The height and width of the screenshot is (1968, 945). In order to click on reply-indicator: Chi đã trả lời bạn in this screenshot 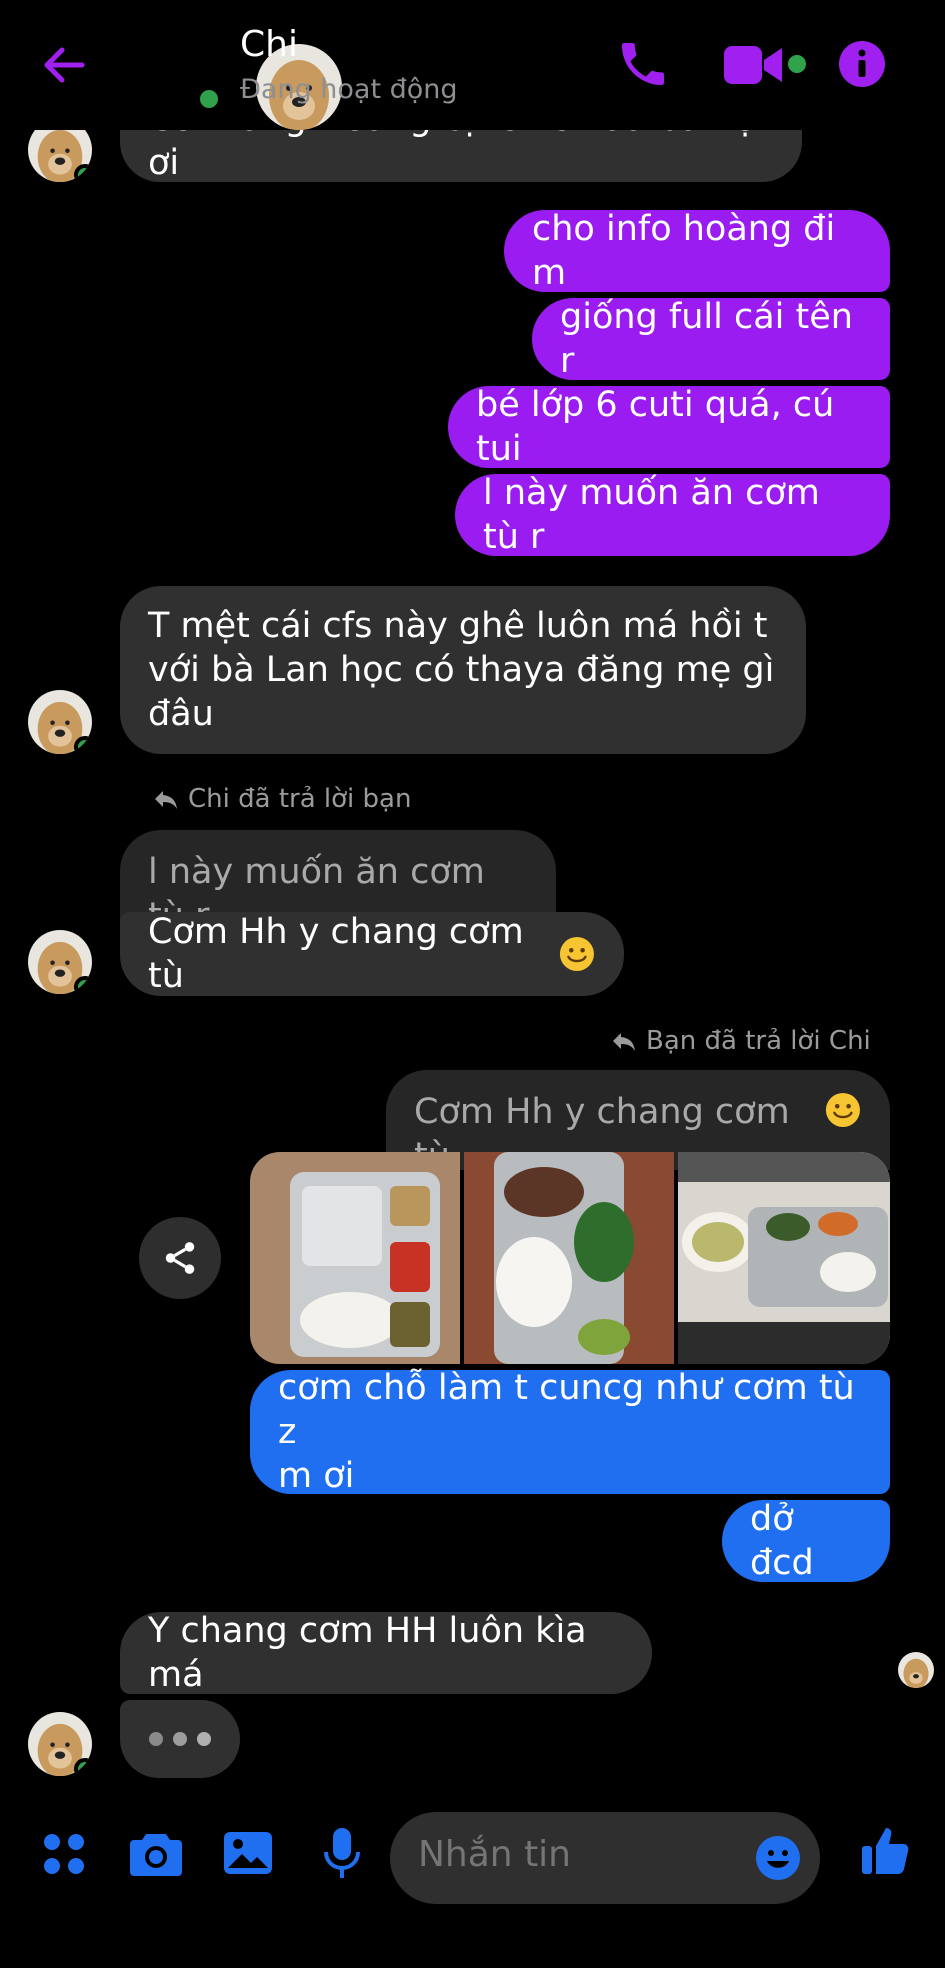, I will do `click(281, 799)`.